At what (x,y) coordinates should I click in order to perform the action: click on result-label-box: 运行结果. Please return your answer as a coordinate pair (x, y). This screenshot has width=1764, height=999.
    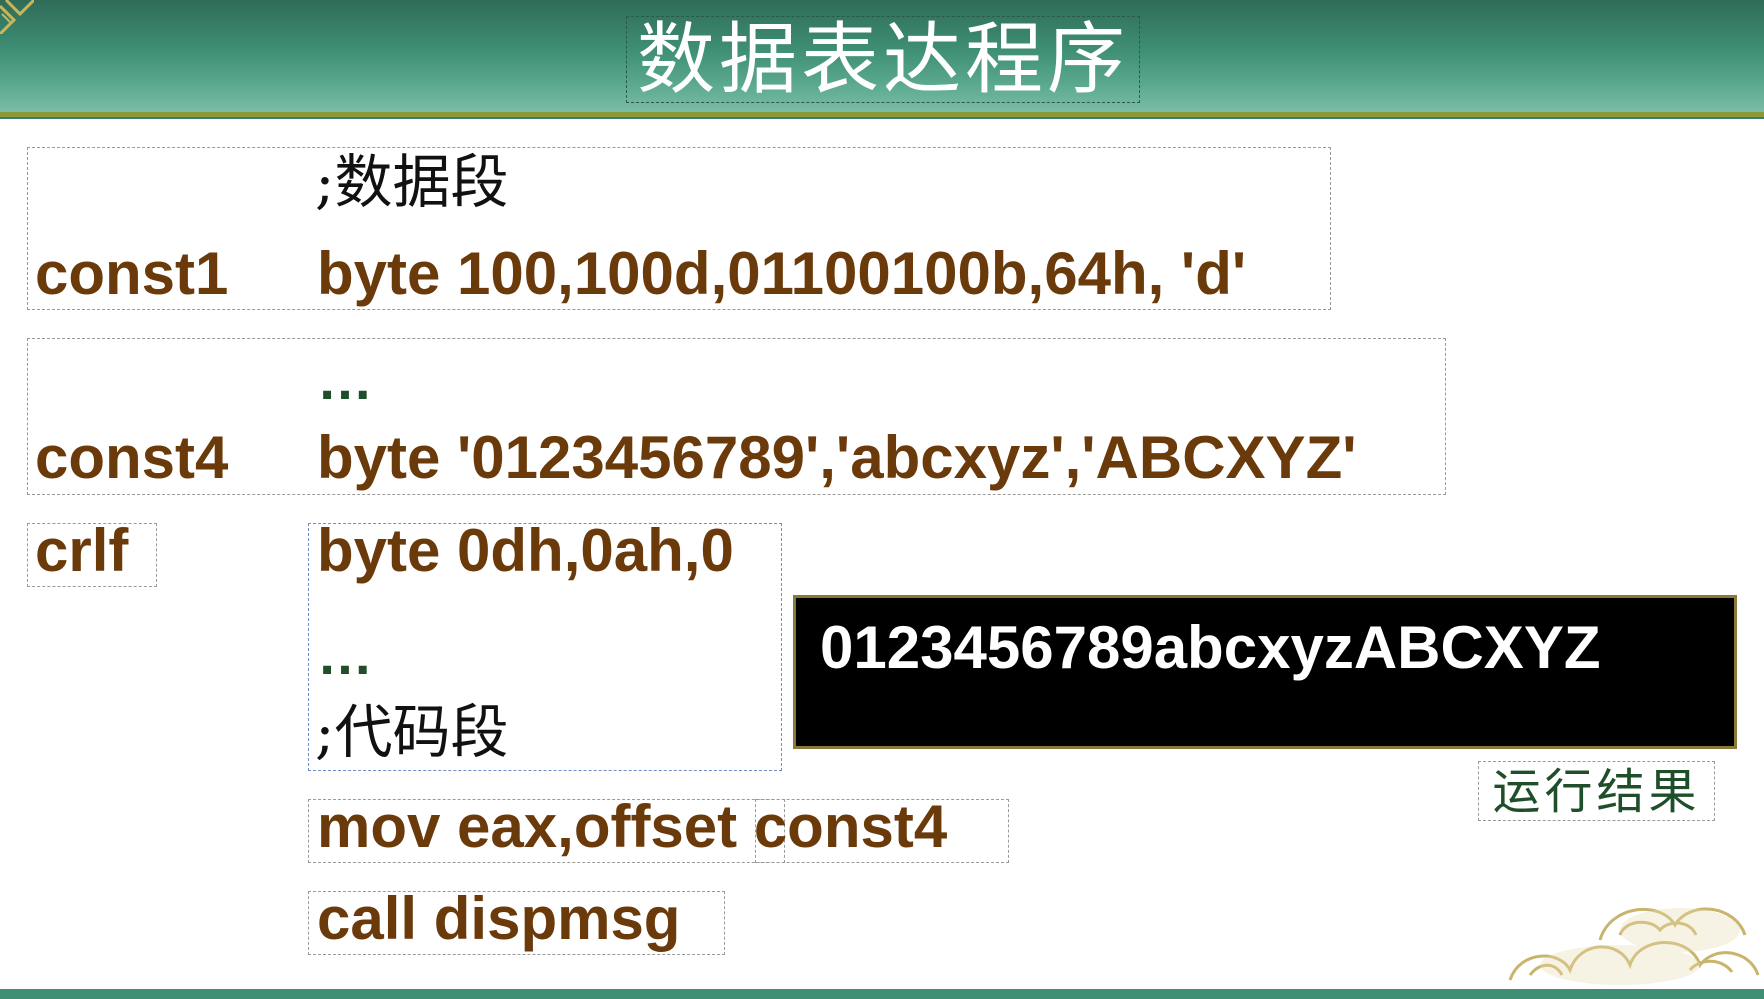
    Looking at the image, I should click on (1596, 791).